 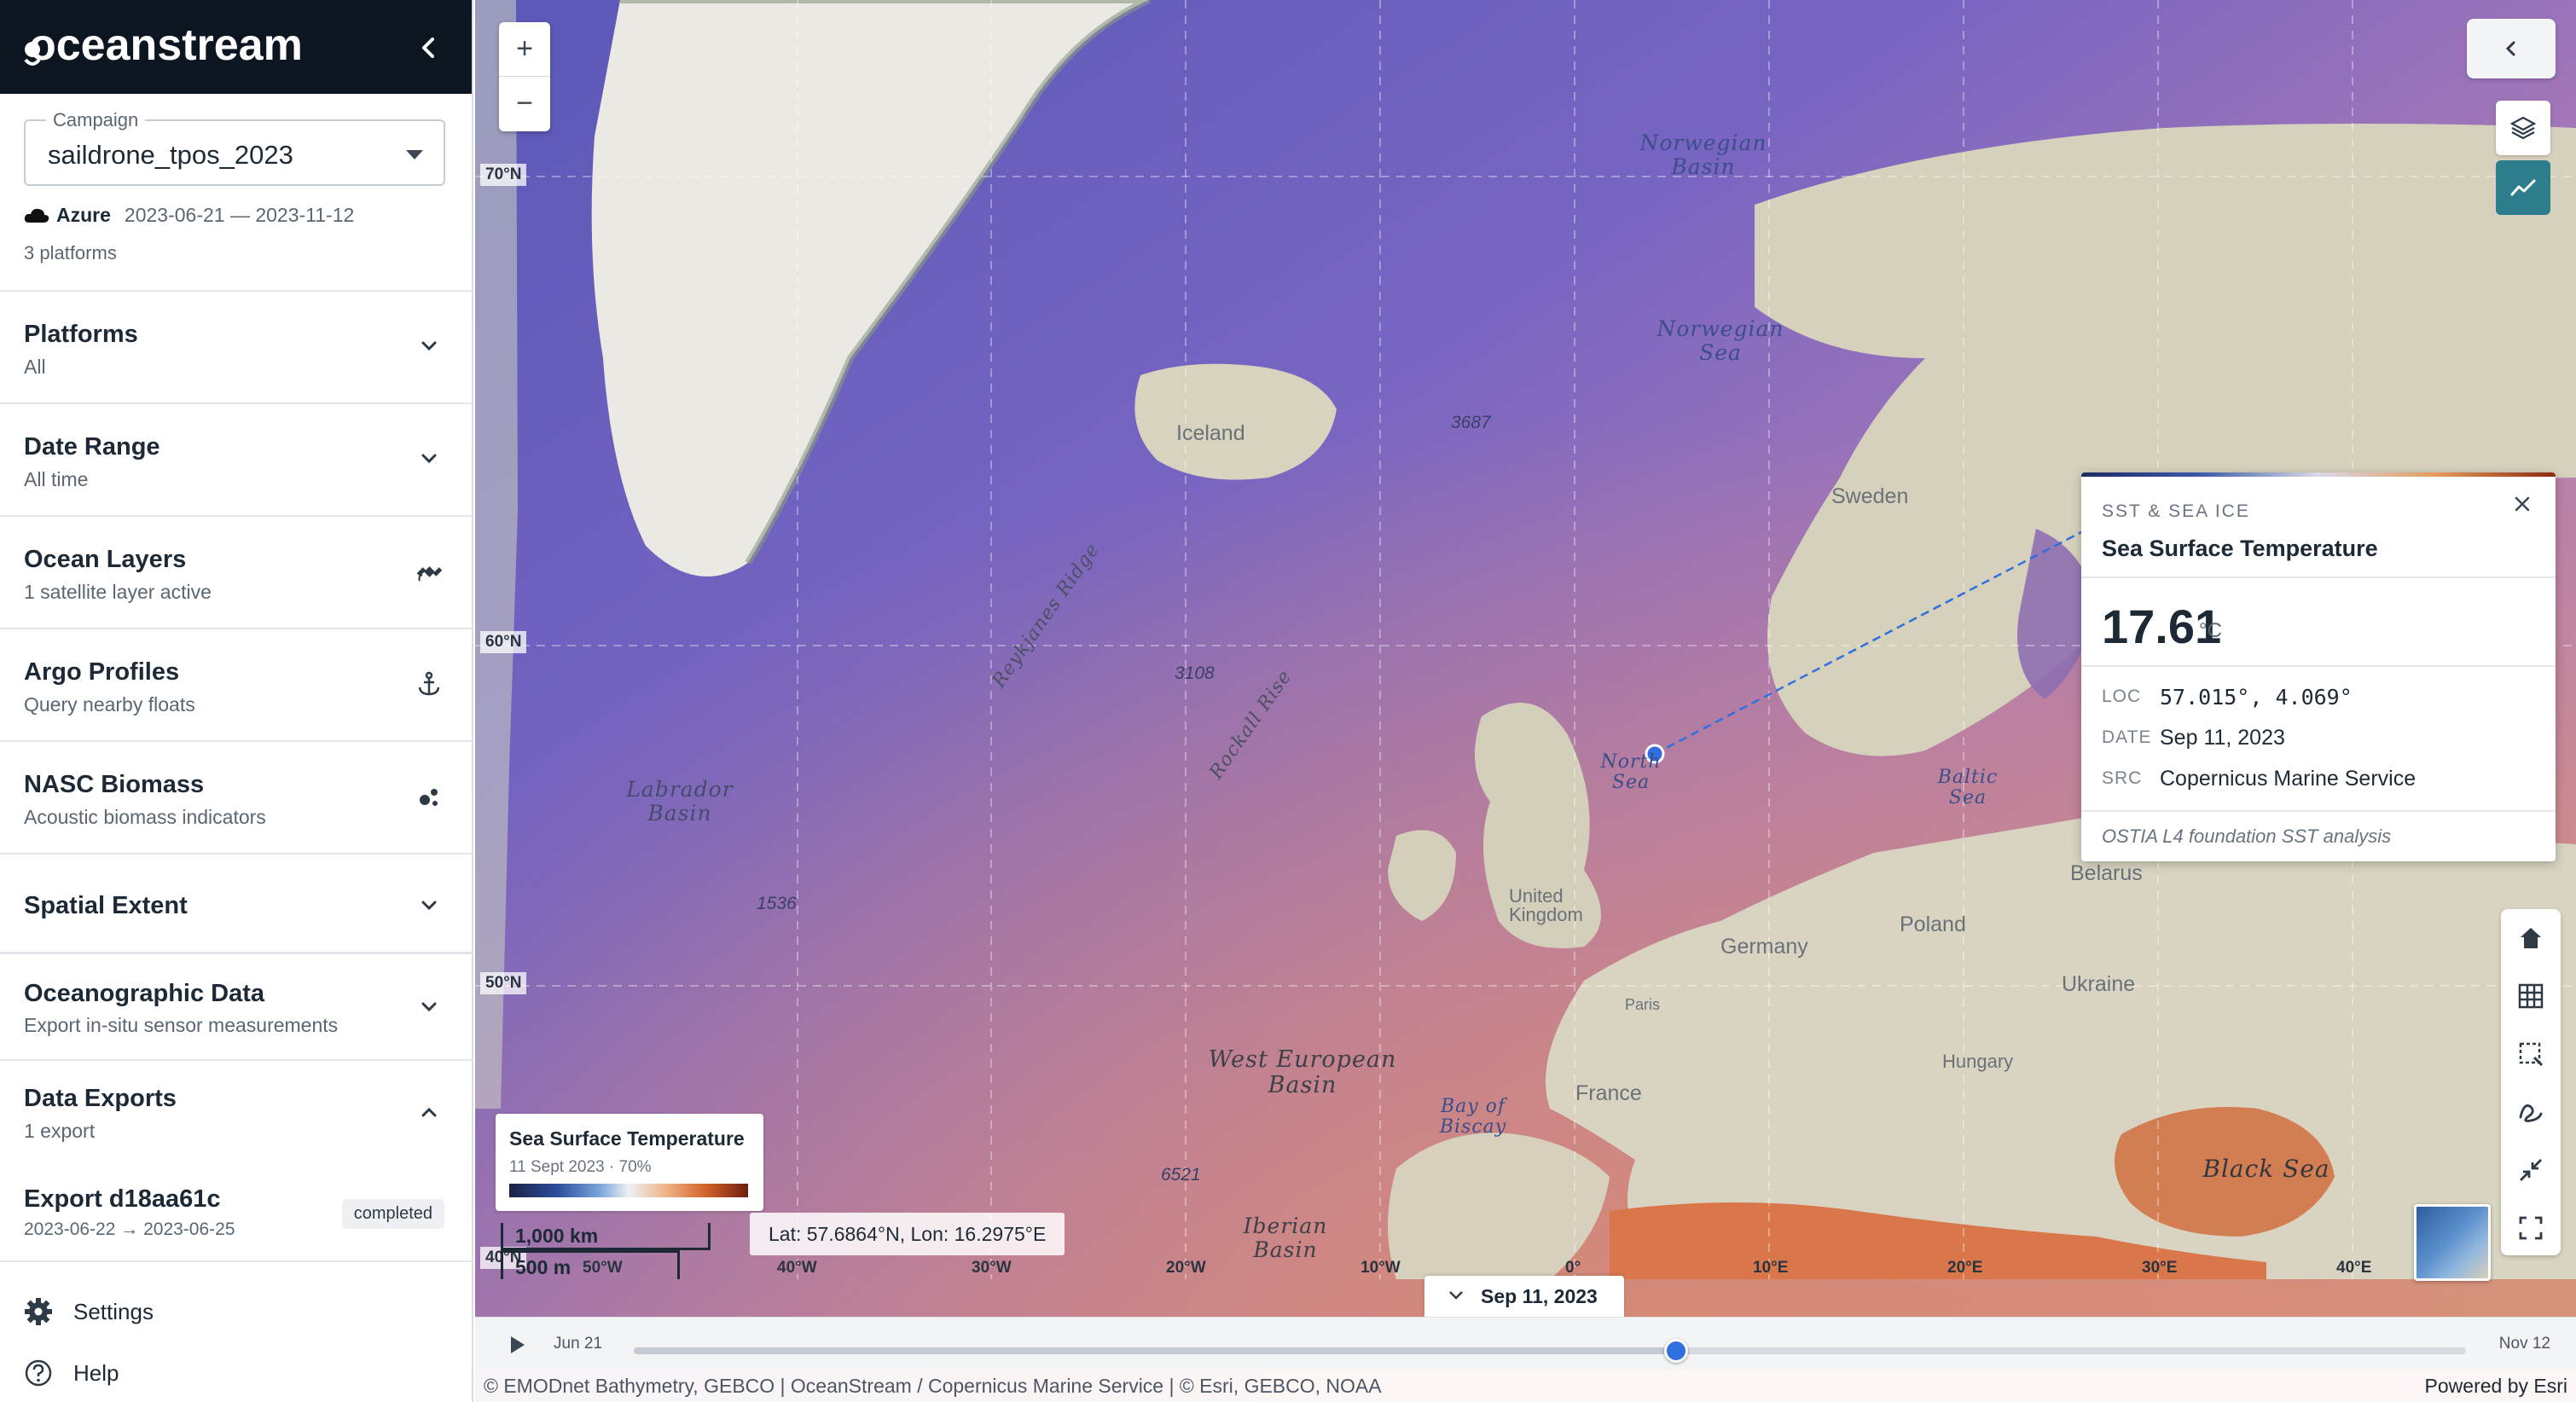 I want to click on zoom-out-button: −, so click(x=524, y=104).